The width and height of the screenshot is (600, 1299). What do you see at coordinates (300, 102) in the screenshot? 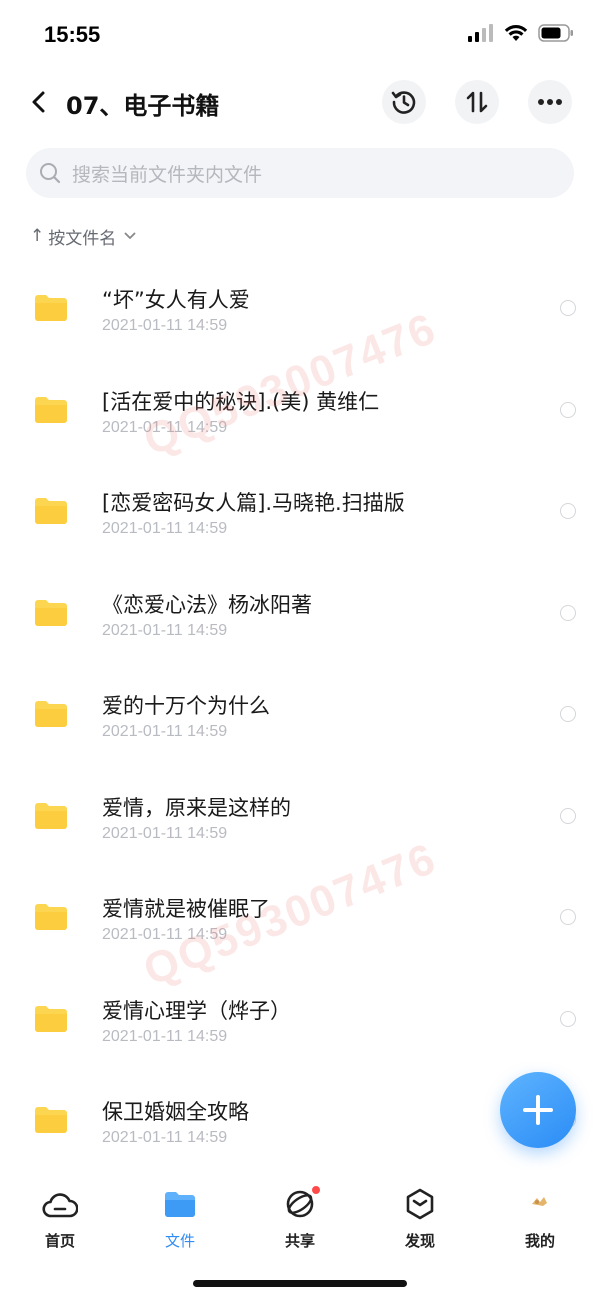
I see `nav-bar: 07、电子书籍` at bounding box center [300, 102].